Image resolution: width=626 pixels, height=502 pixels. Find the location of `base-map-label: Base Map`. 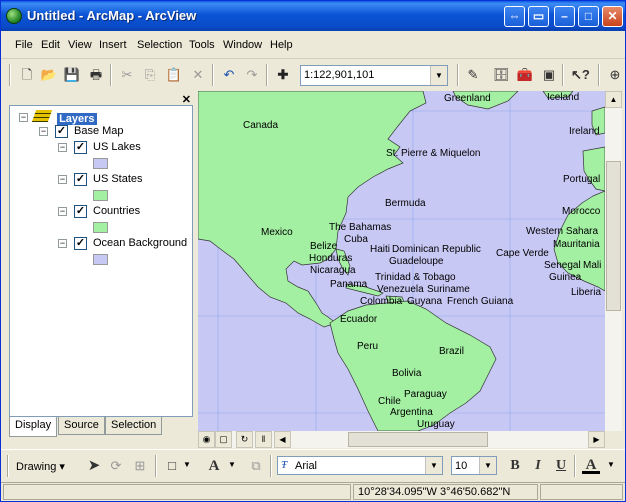

base-map-label: Base Map is located at coordinates (99, 133).